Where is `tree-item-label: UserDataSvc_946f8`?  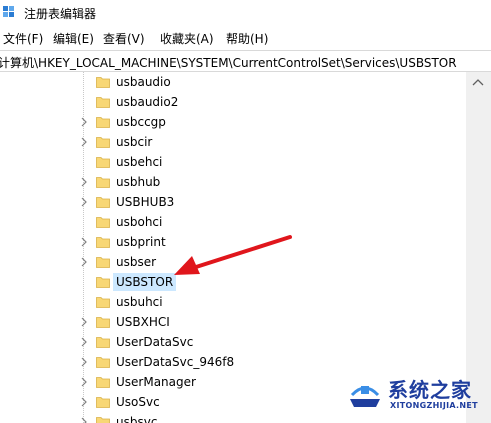 tree-item-label: UserDataSvc_946f8 is located at coordinates (175, 362).